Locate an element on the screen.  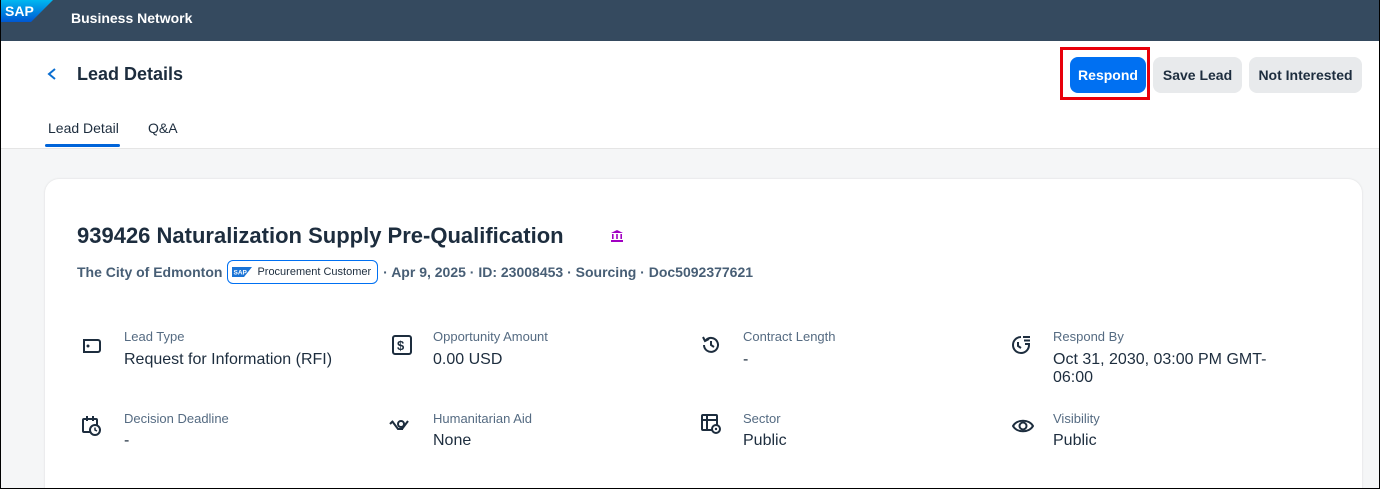
procurement-customer-badge: SAP Procurement Customer is located at coordinates (303, 272).